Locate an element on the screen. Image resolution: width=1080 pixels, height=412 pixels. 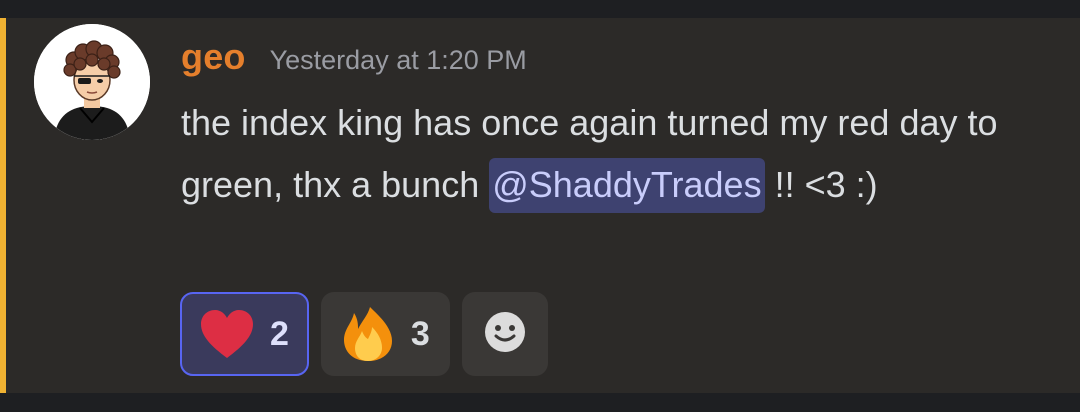
smiley-face-icon is located at coordinates (505, 334).